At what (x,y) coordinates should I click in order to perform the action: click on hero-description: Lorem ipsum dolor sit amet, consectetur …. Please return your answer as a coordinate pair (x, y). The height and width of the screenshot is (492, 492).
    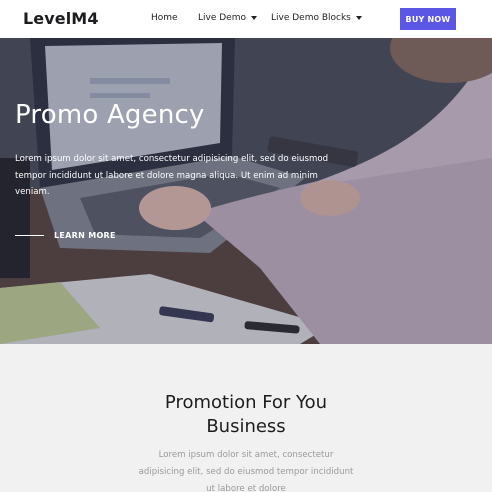
    Looking at the image, I should click on (172, 175).